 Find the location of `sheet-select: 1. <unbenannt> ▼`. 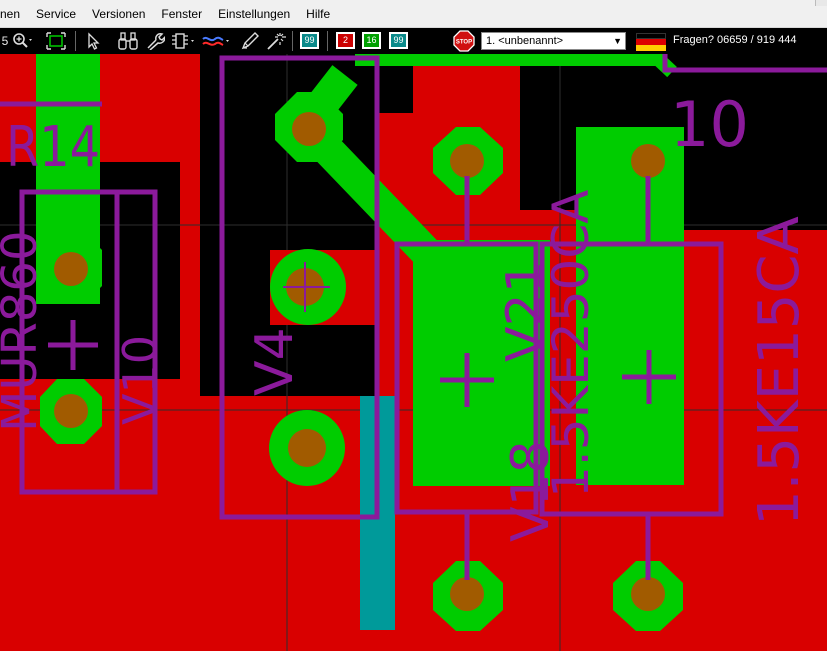

sheet-select: 1. <unbenannt> ▼ is located at coordinates (553, 41).